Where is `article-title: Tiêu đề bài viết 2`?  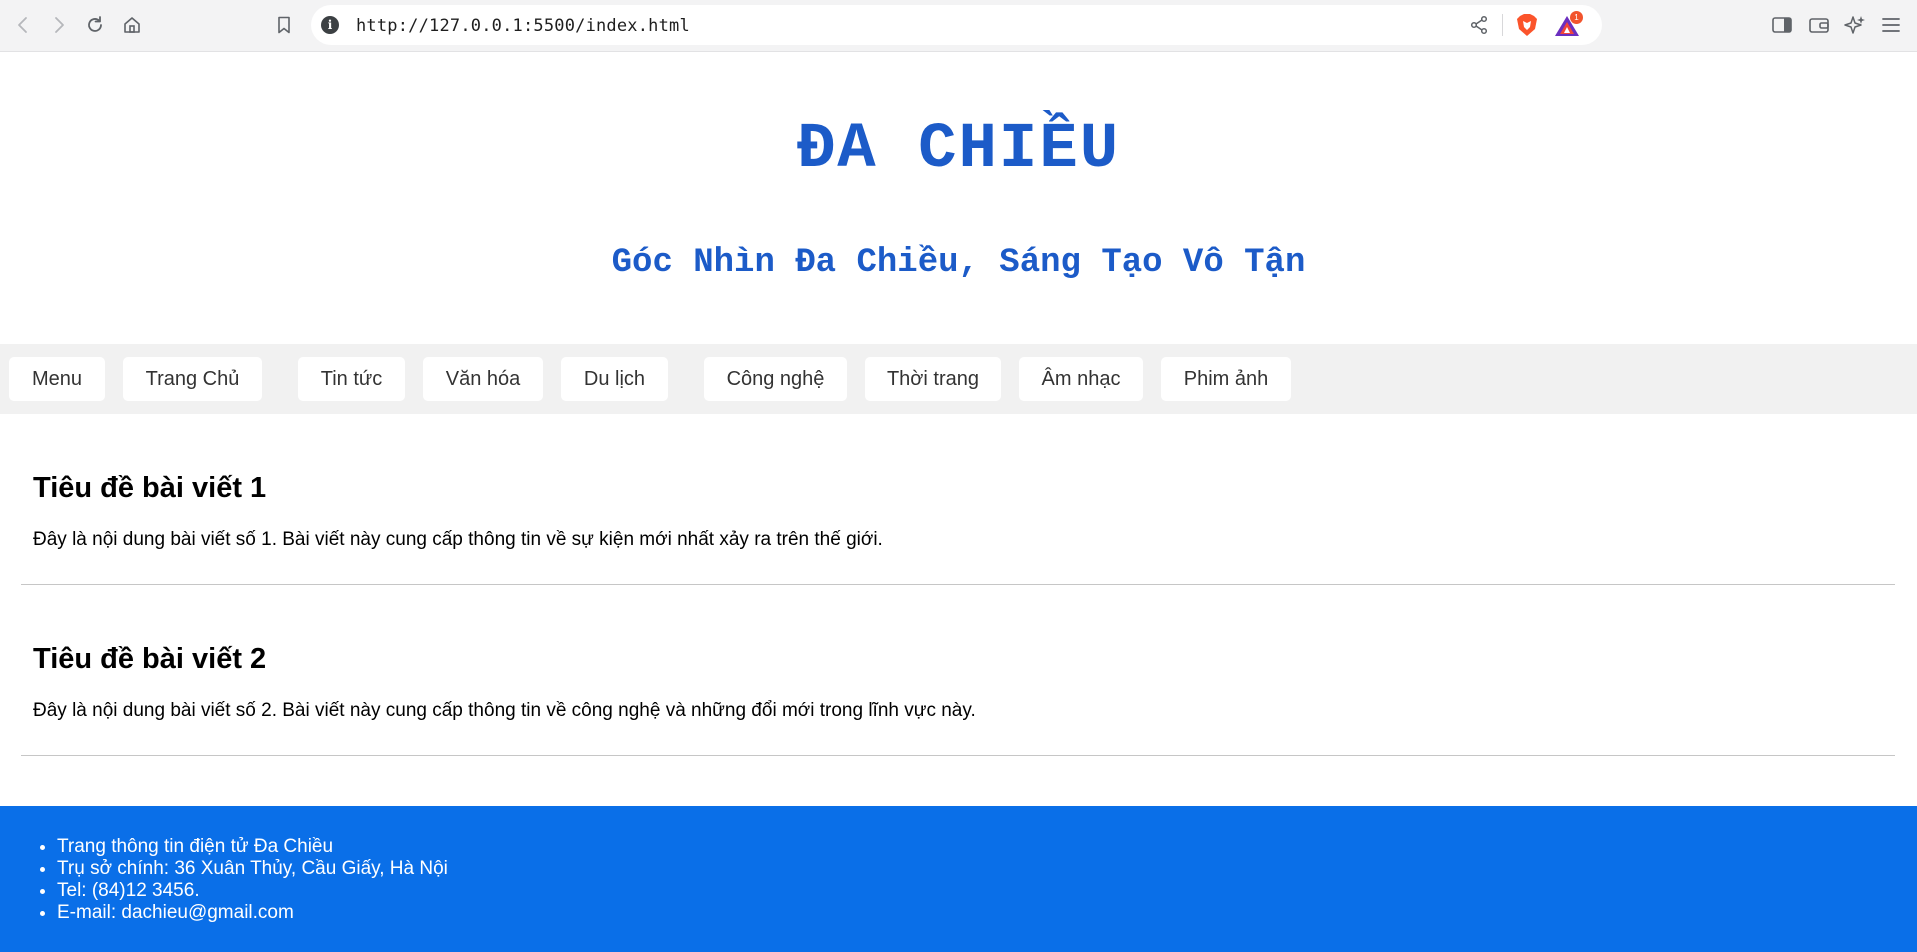 article-title: Tiêu đề bài viết 2 is located at coordinates (149, 659).